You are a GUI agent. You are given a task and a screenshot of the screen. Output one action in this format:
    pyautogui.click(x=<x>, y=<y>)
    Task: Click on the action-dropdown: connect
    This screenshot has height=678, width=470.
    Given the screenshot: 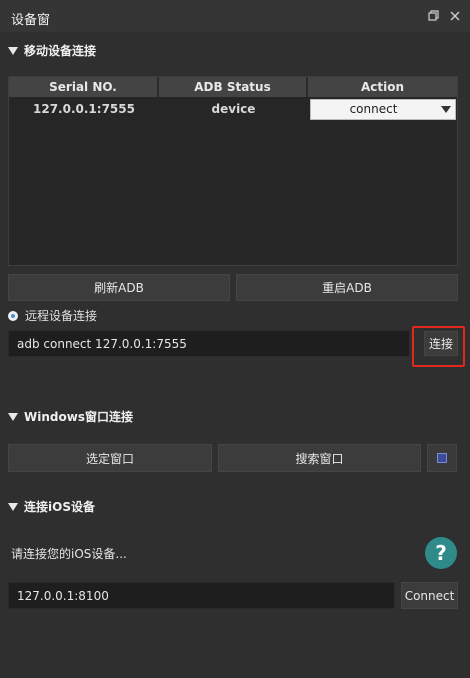 What is the action you would take?
    pyautogui.click(x=382, y=109)
    